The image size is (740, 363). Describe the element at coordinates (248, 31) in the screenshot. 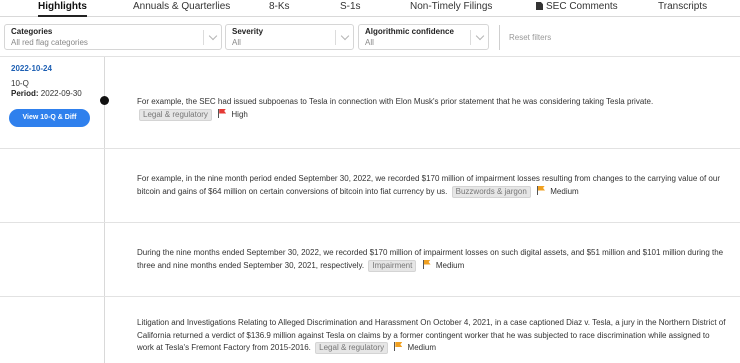

I see `severity-label: Severity` at that location.